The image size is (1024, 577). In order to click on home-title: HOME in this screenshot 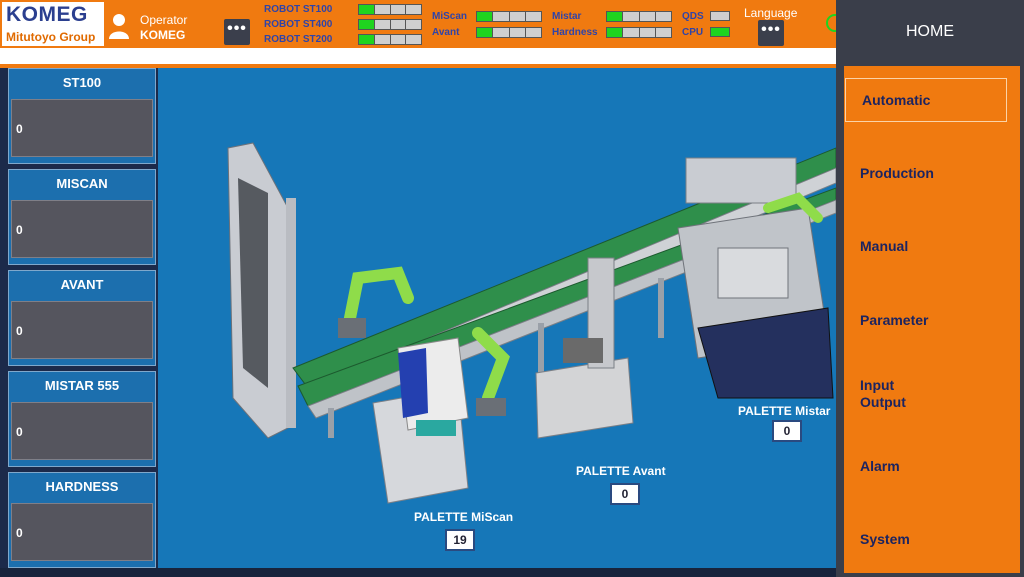, I will do `click(930, 32)`.